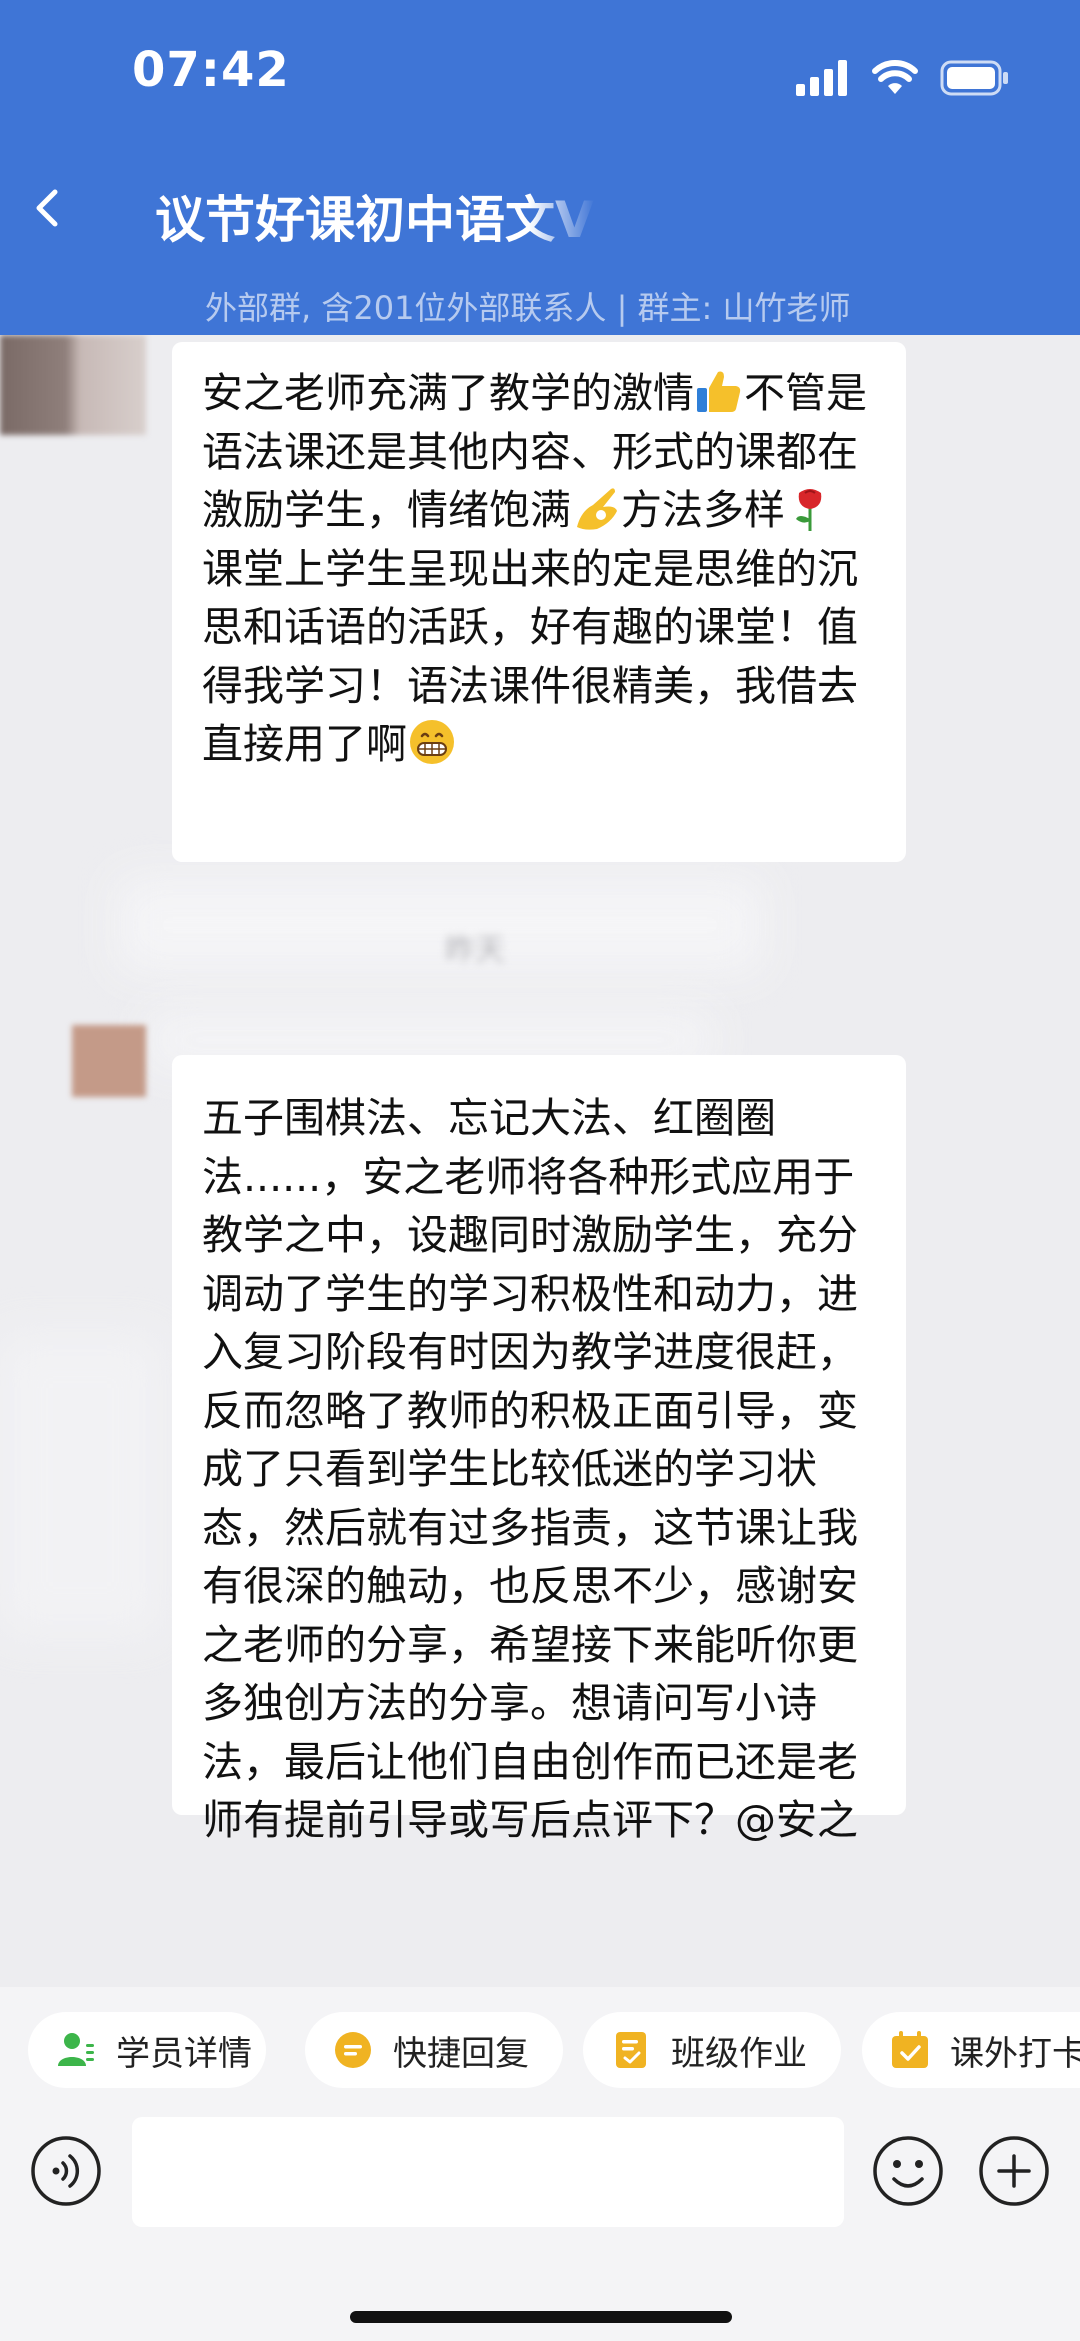 This screenshot has height=2341, width=1080. I want to click on signal-icon, so click(821, 78).